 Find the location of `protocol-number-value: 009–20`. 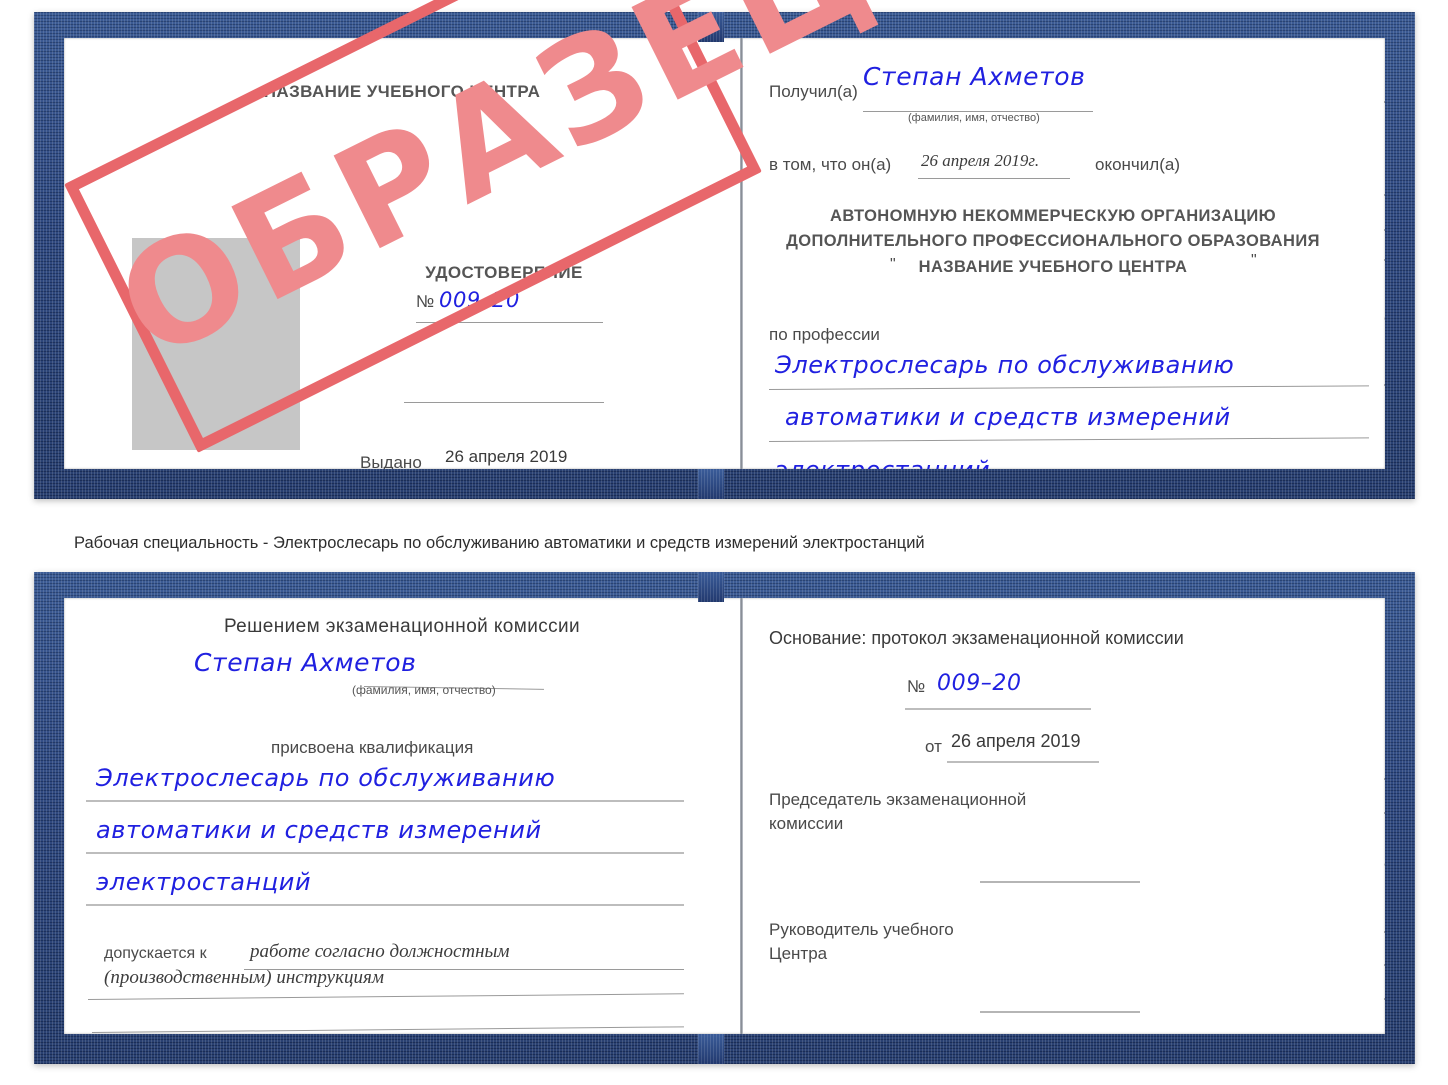

protocol-number-value: 009–20 is located at coordinates (979, 683).